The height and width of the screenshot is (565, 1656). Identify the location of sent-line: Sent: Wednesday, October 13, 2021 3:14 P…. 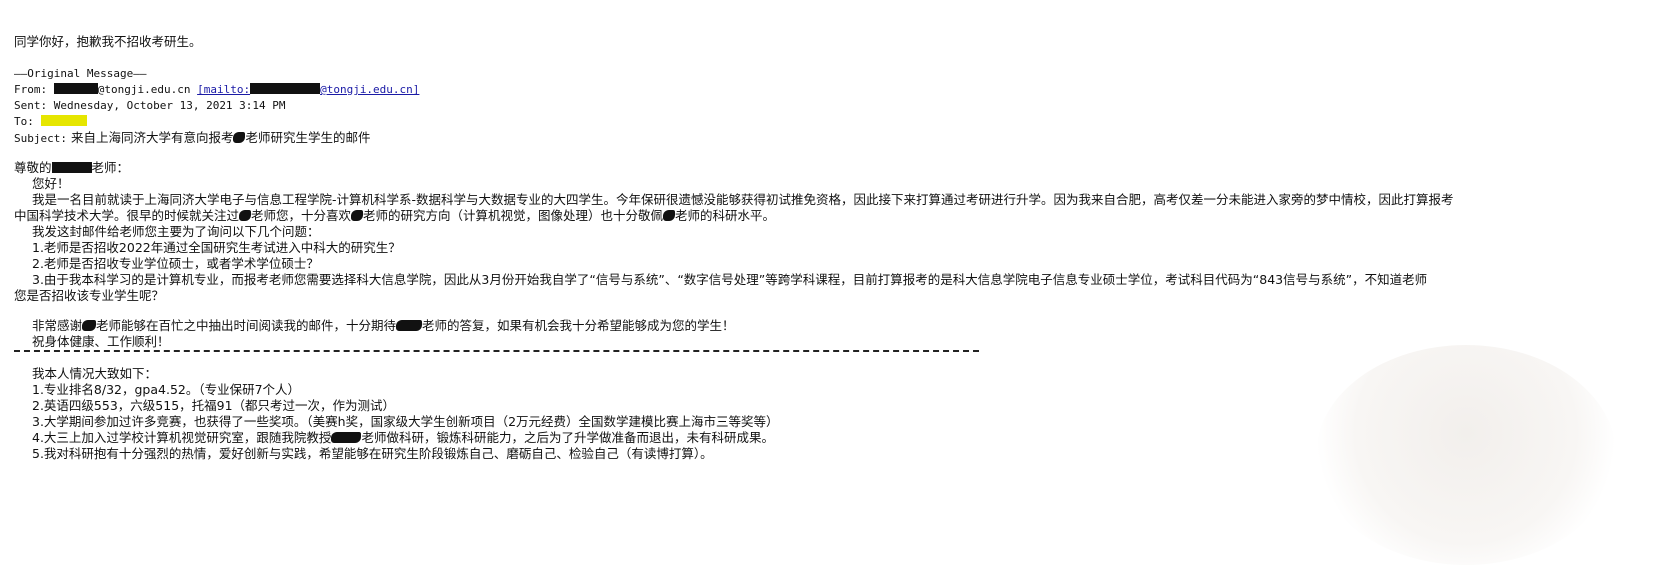
(150, 106).